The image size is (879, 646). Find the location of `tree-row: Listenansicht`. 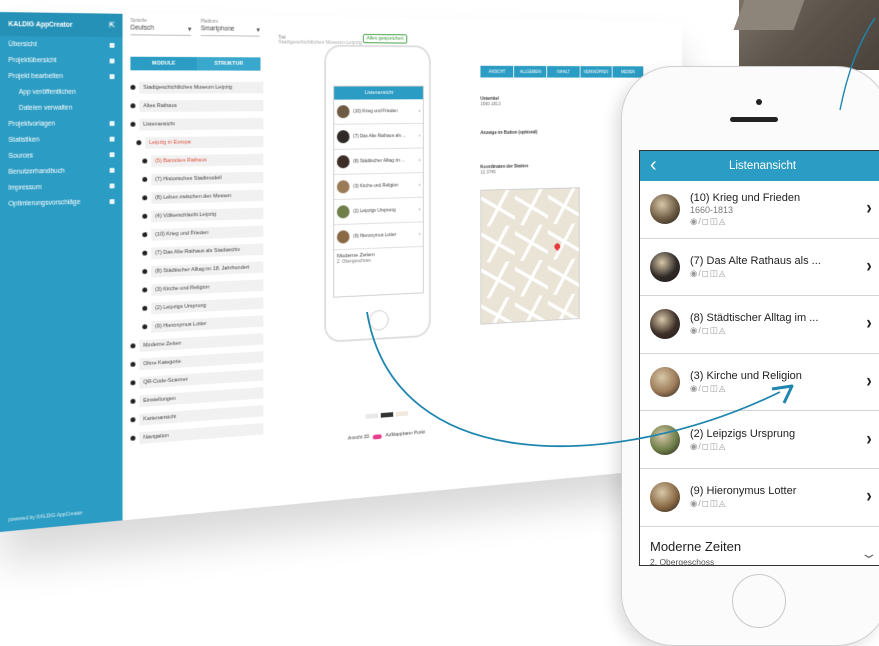

tree-row: Listenansicht is located at coordinates (197, 124).